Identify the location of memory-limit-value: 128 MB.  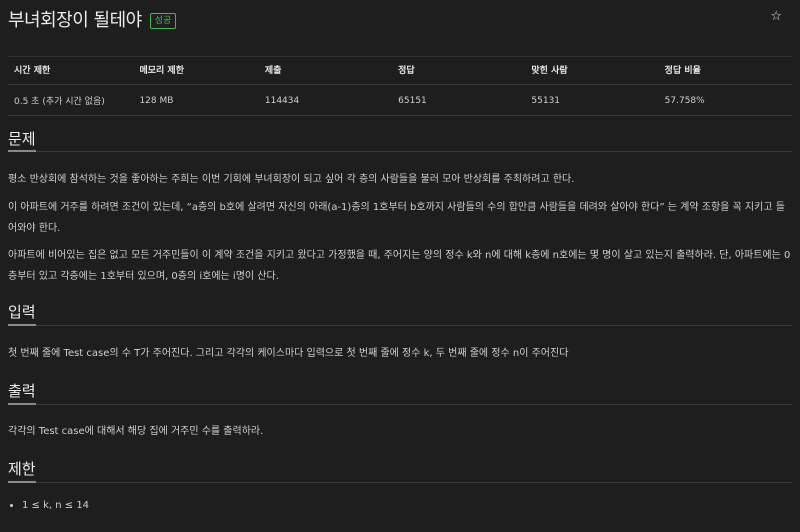
(196, 100).